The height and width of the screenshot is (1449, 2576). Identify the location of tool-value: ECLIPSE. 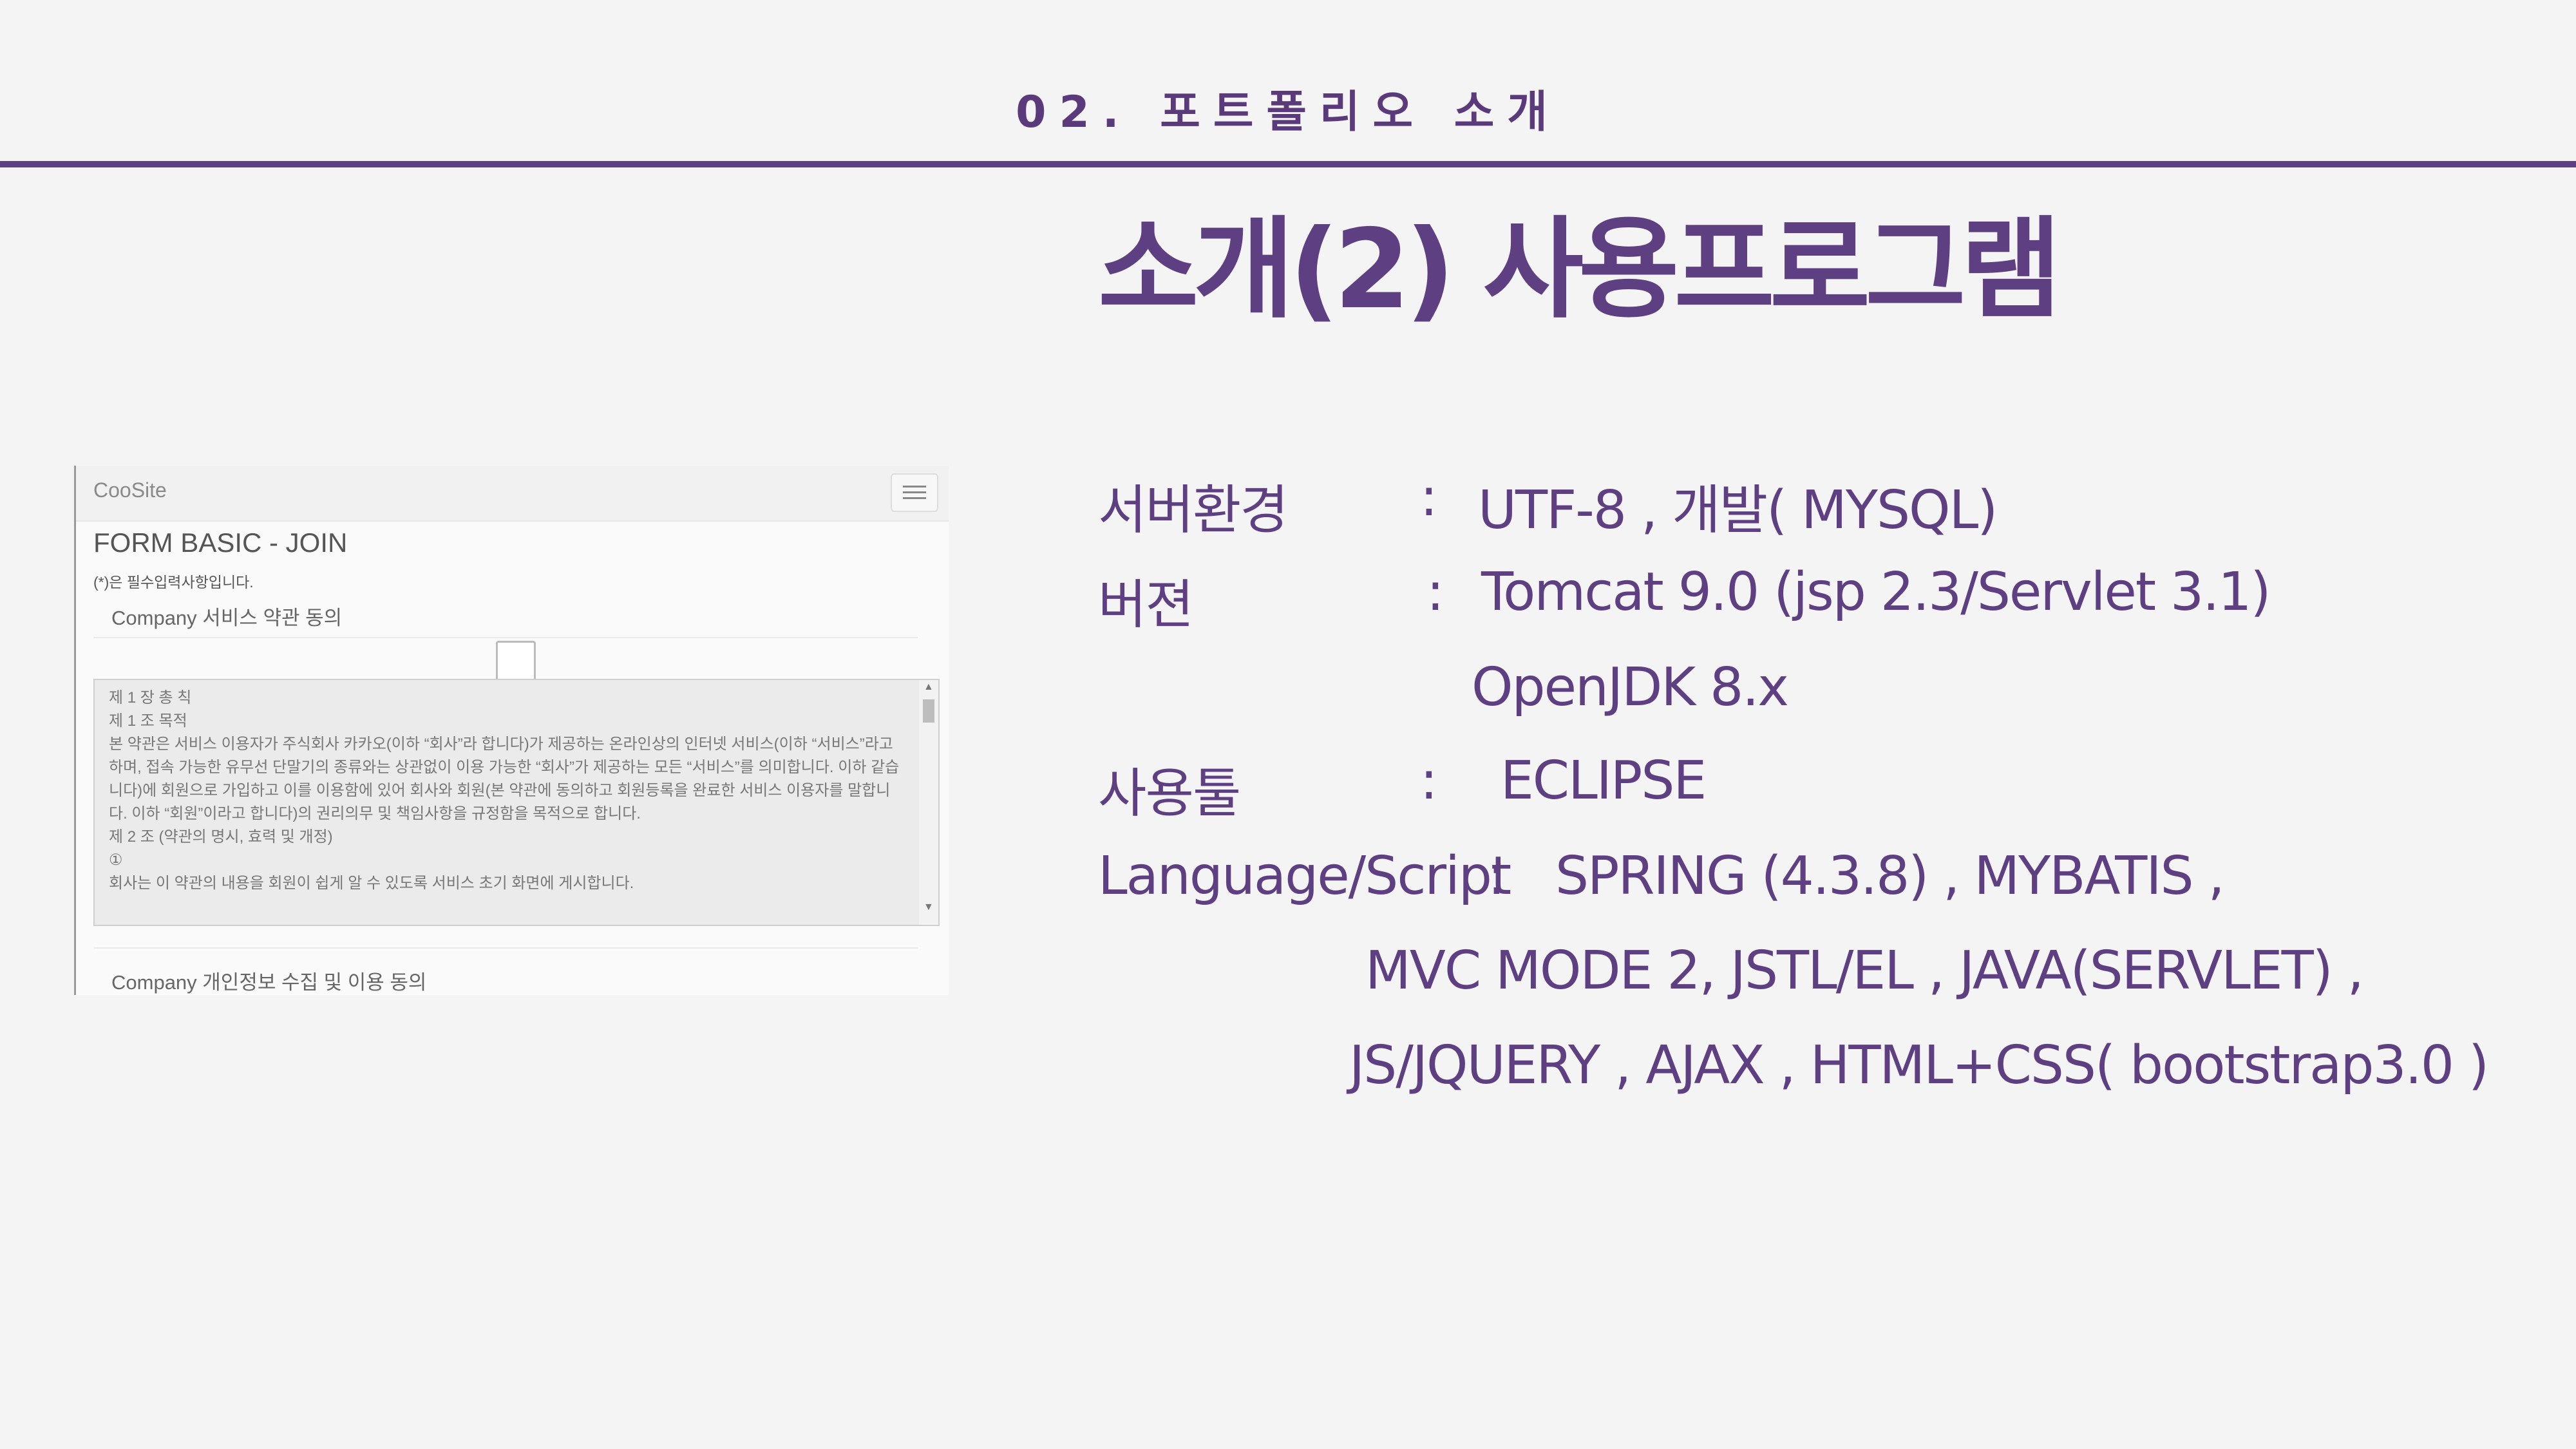
(1604, 781).